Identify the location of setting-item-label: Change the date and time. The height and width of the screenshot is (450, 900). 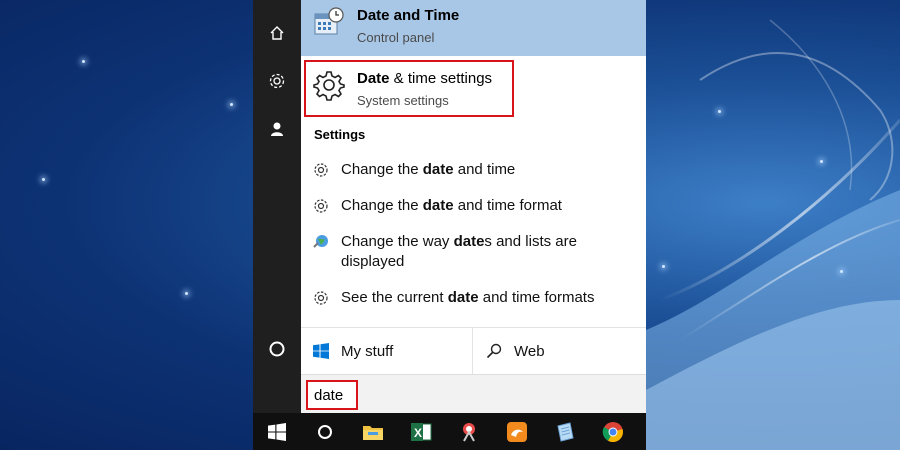
(428, 169).